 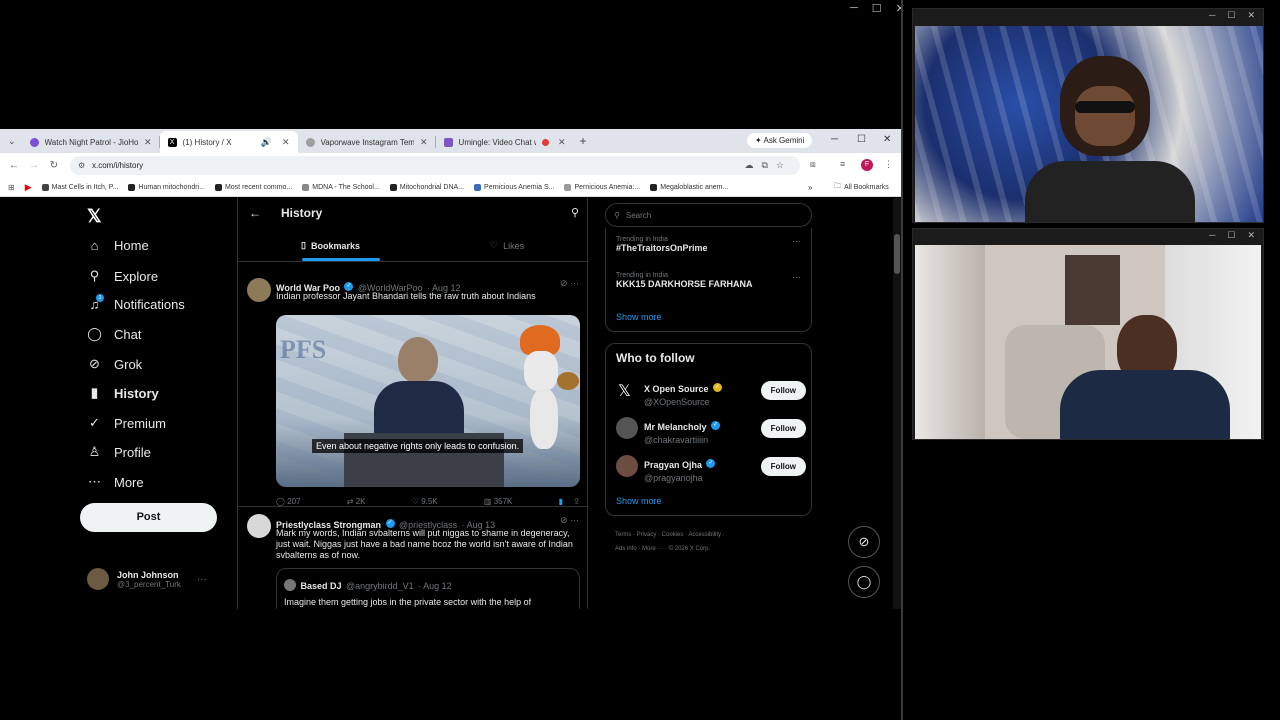 What do you see at coordinates (114, 334) in the screenshot?
I see `nav-chat: ◯ Chat` at bounding box center [114, 334].